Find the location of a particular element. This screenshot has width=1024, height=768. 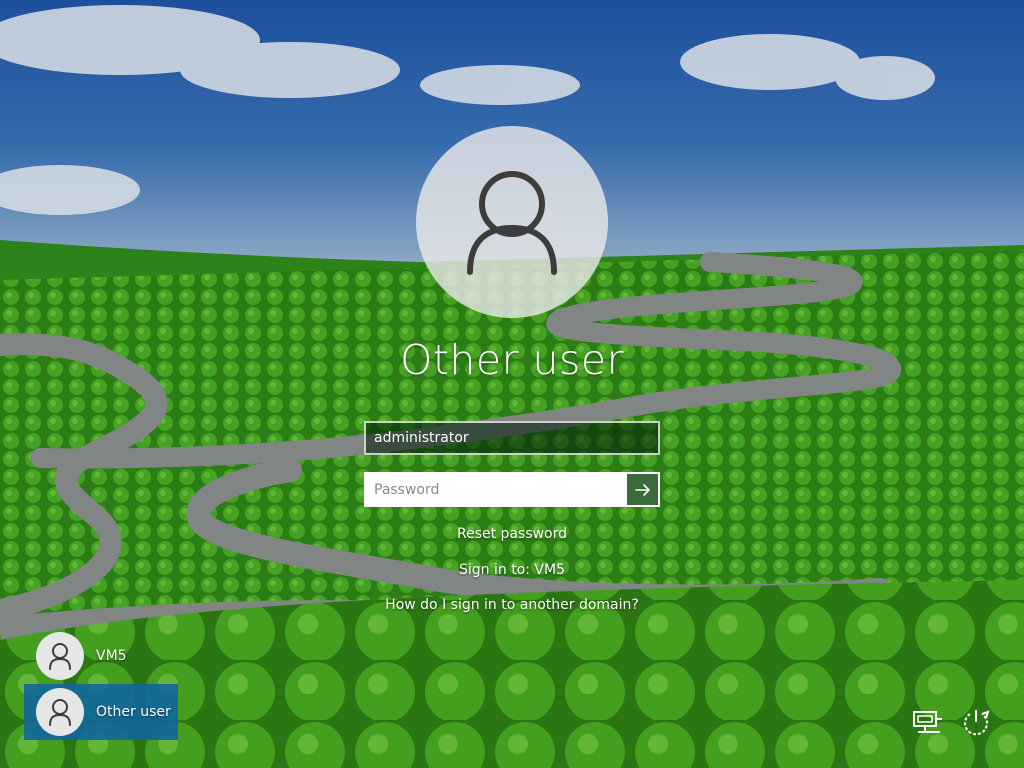

user-tile-other-user: Other user is located at coordinates (101, 712).